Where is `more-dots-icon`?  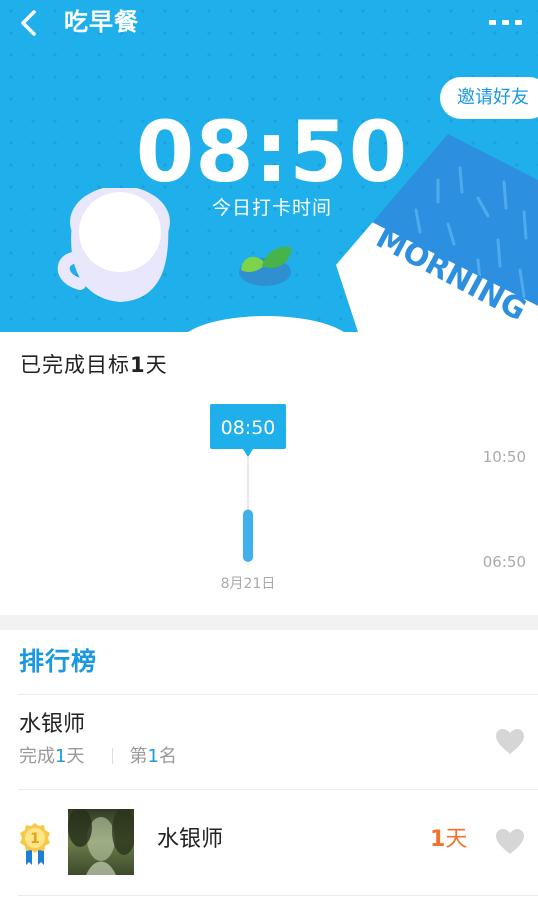 more-dots-icon is located at coordinates (505, 22).